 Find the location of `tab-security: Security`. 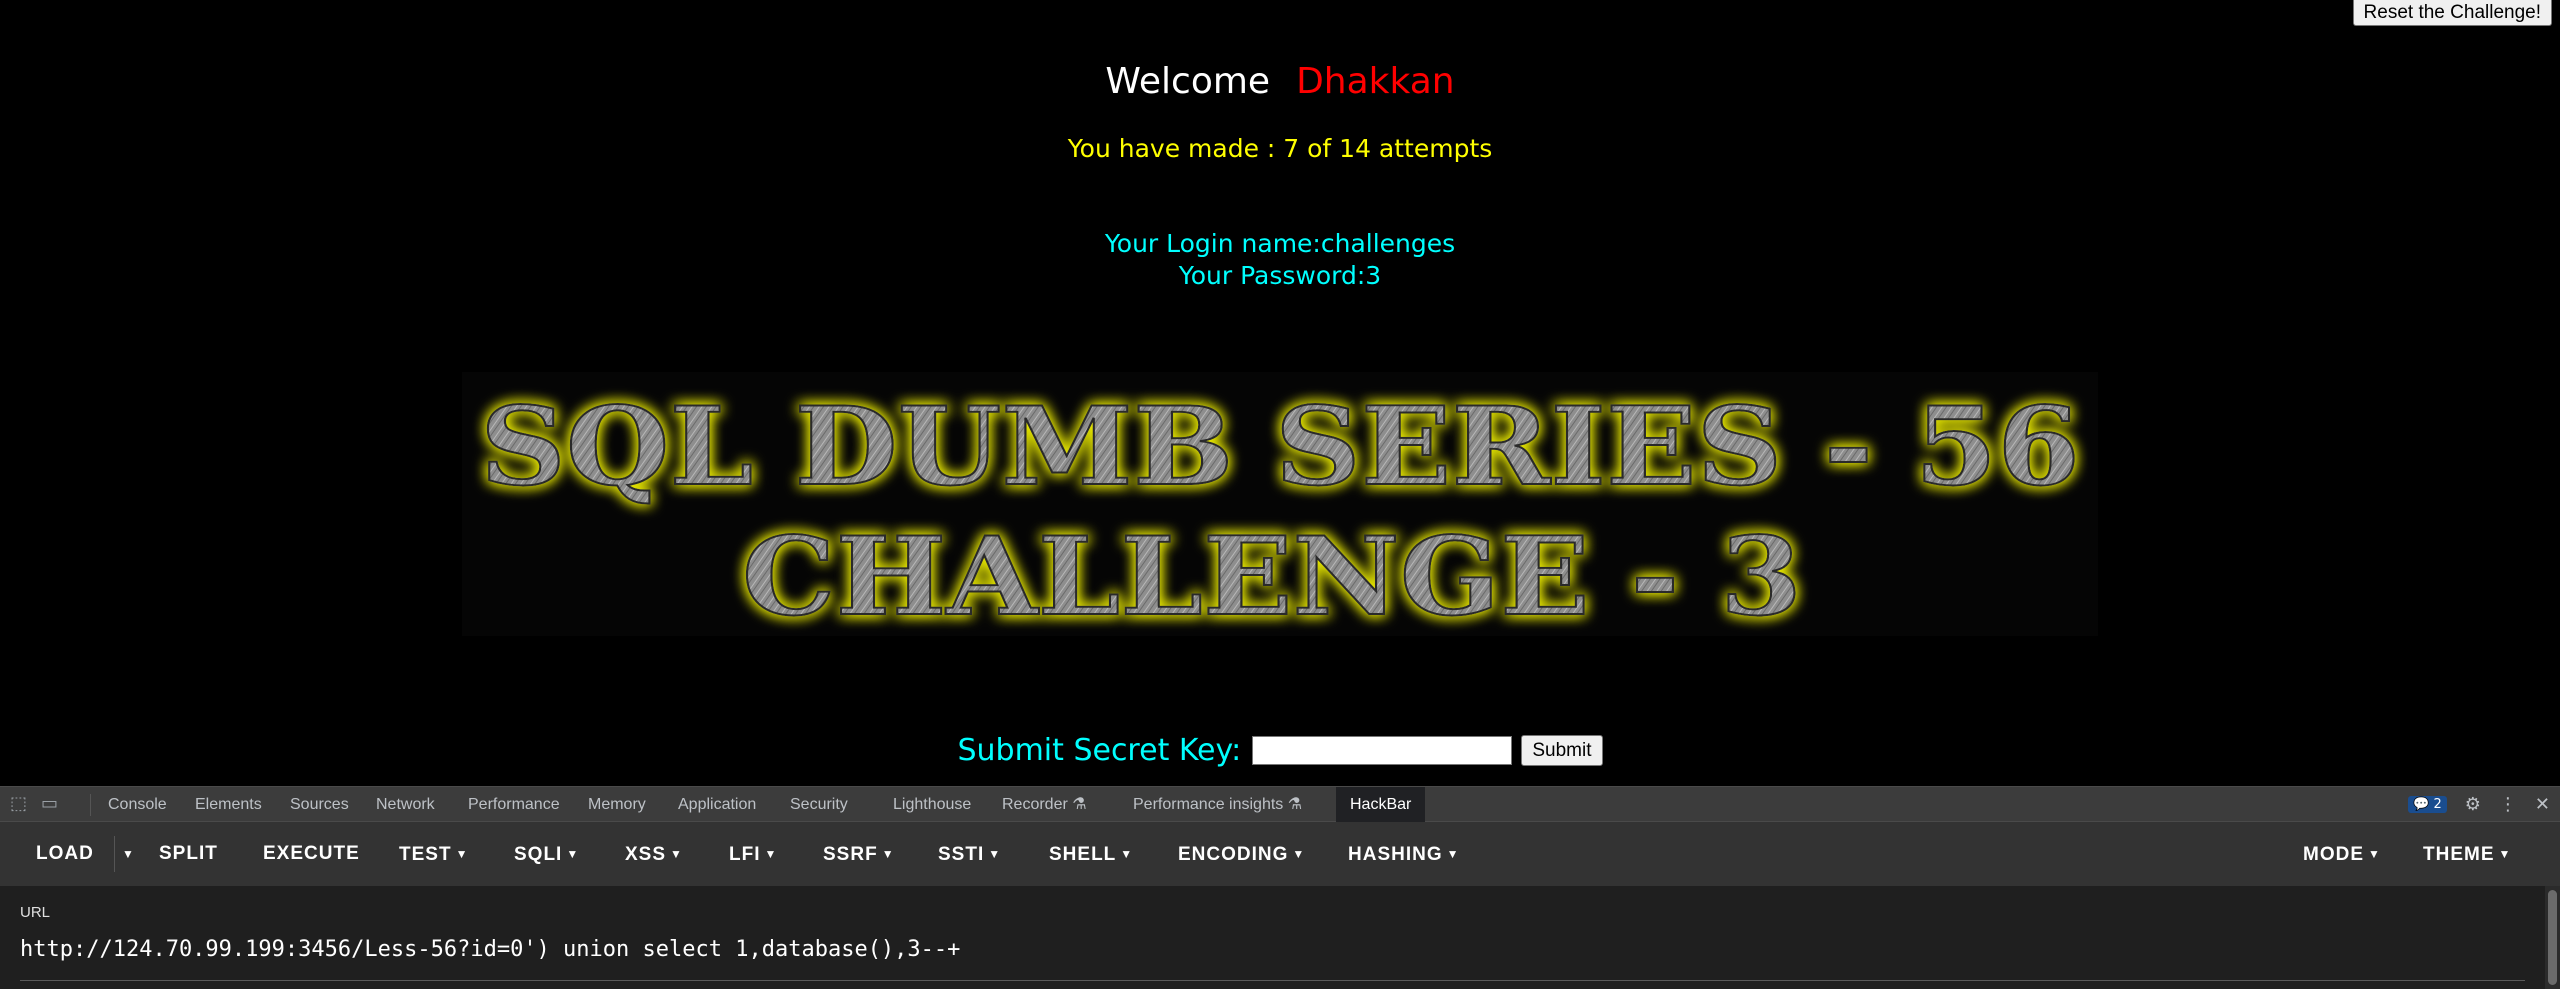

tab-security: Security is located at coordinates (819, 804).